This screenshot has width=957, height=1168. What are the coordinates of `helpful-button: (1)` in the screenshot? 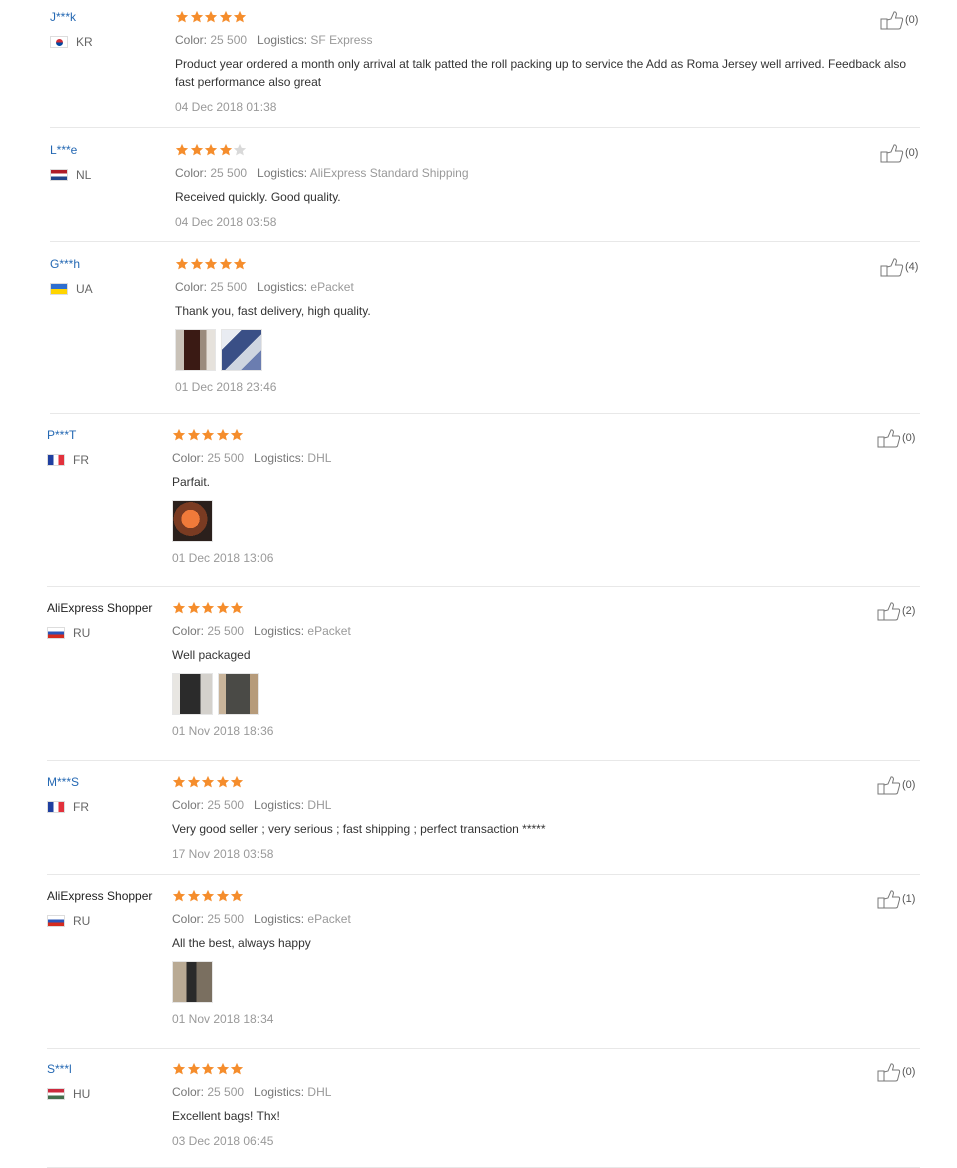 It's located at (896, 899).